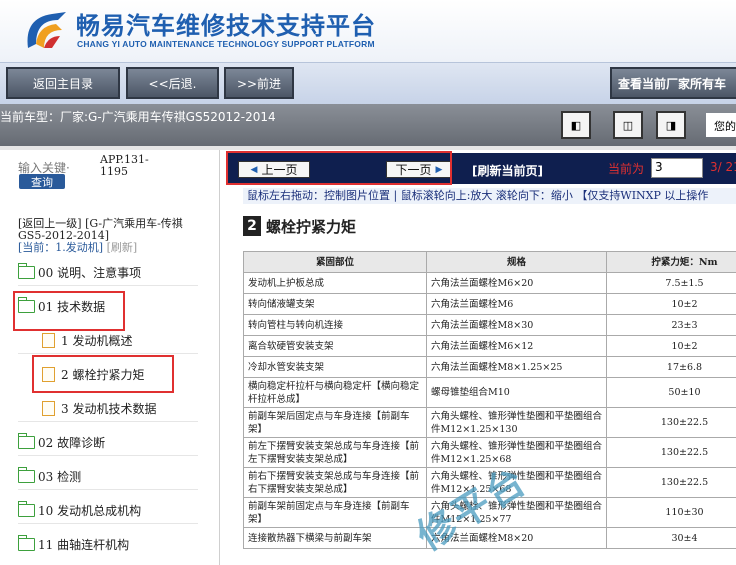 The width and height of the screenshot is (736, 565). I want to click on cell: 50±10, so click(671, 392).